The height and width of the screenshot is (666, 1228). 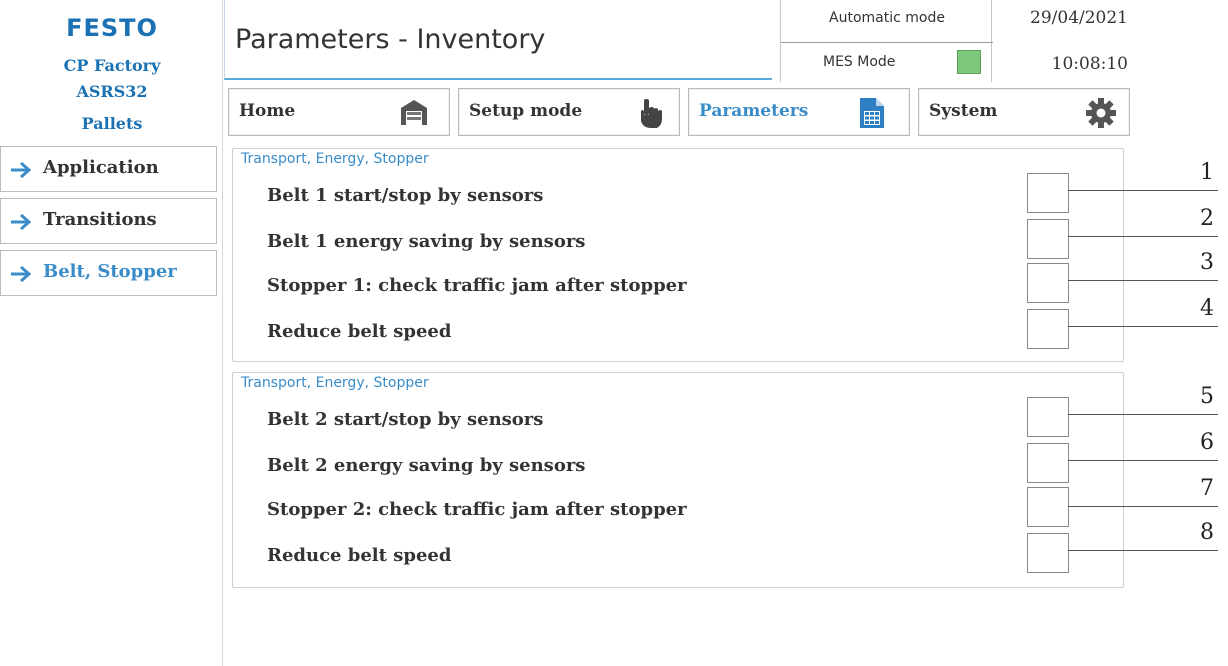 I want to click on callout-number: 2, so click(x=1207, y=218).